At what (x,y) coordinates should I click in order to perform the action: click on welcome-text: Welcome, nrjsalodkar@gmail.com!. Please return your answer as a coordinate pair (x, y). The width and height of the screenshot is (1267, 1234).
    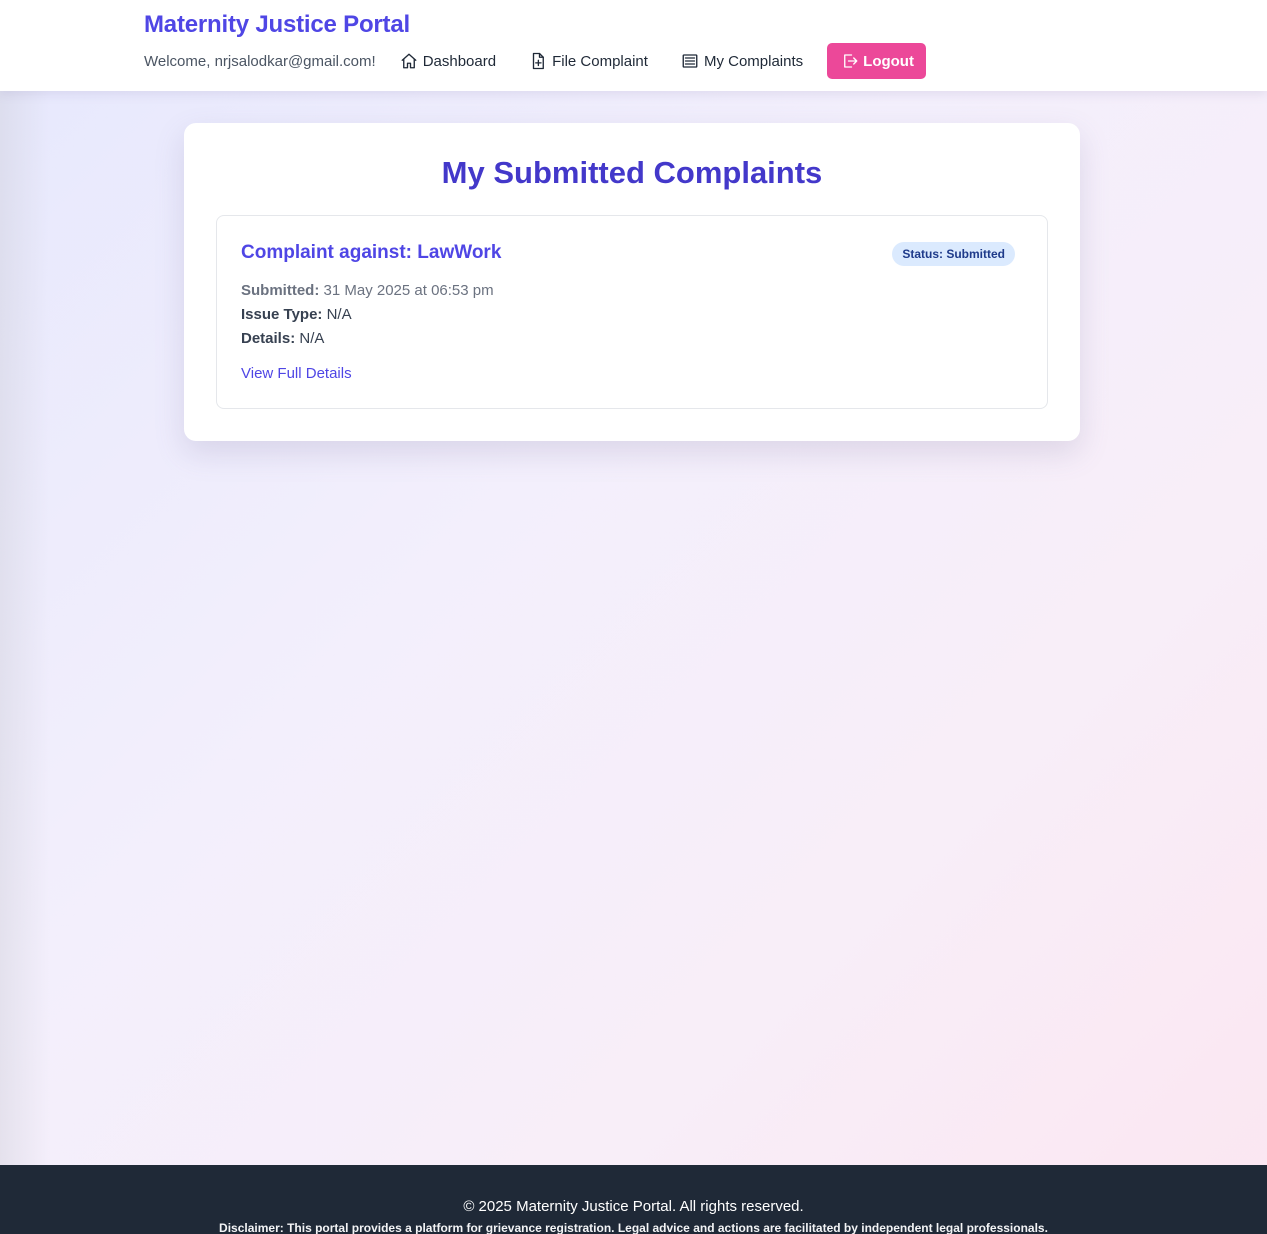
    Looking at the image, I should click on (260, 61).